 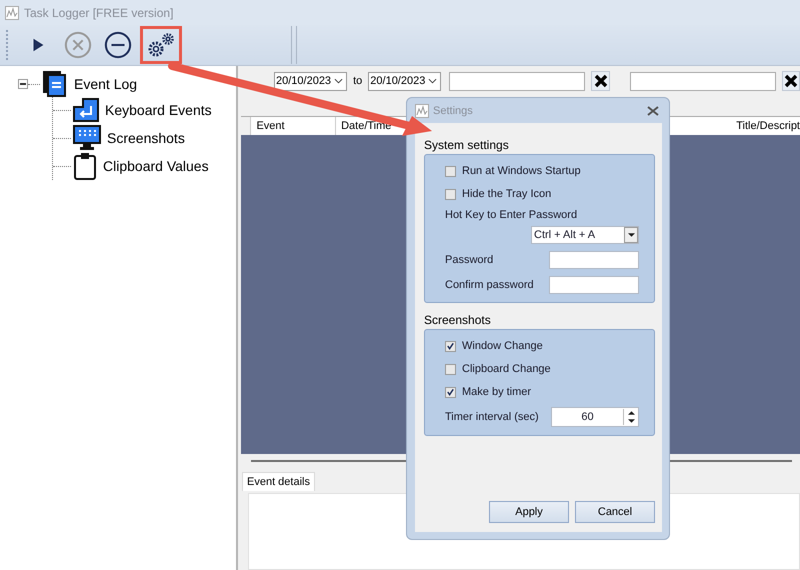 What do you see at coordinates (86, 110) in the screenshot?
I see `enter-key-icon` at bounding box center [86, 110].